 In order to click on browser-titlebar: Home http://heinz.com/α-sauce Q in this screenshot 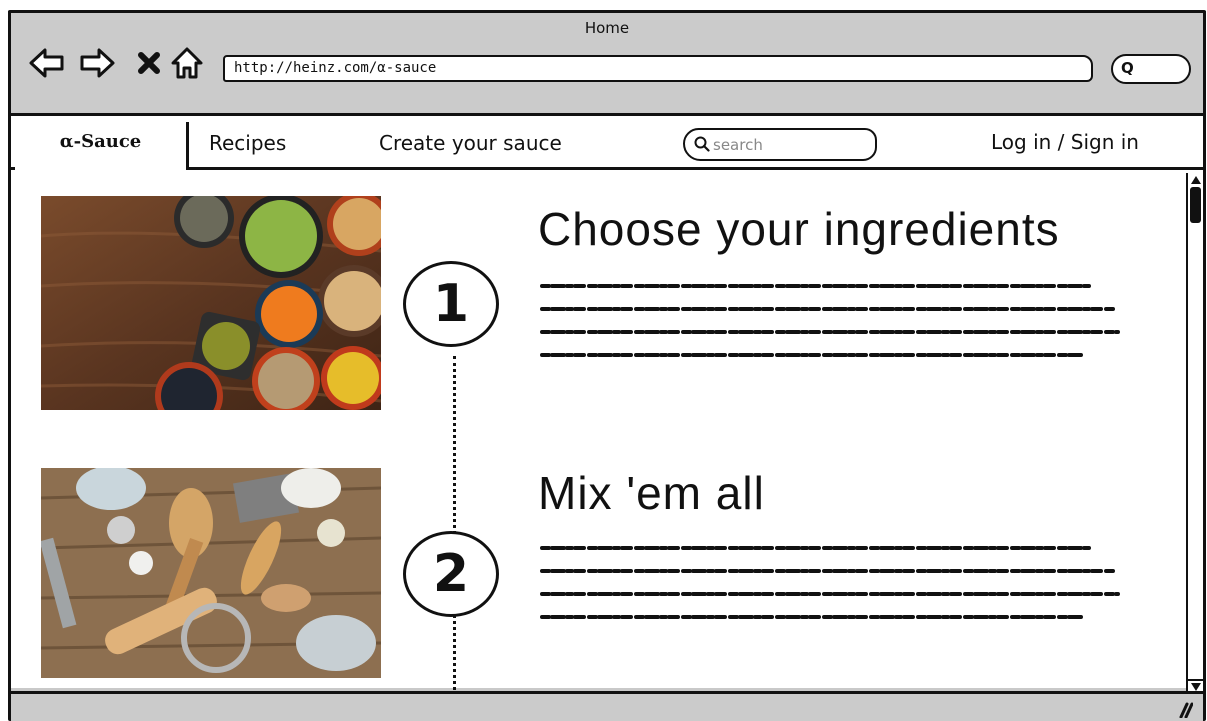, I will do `click(607, 62)`.